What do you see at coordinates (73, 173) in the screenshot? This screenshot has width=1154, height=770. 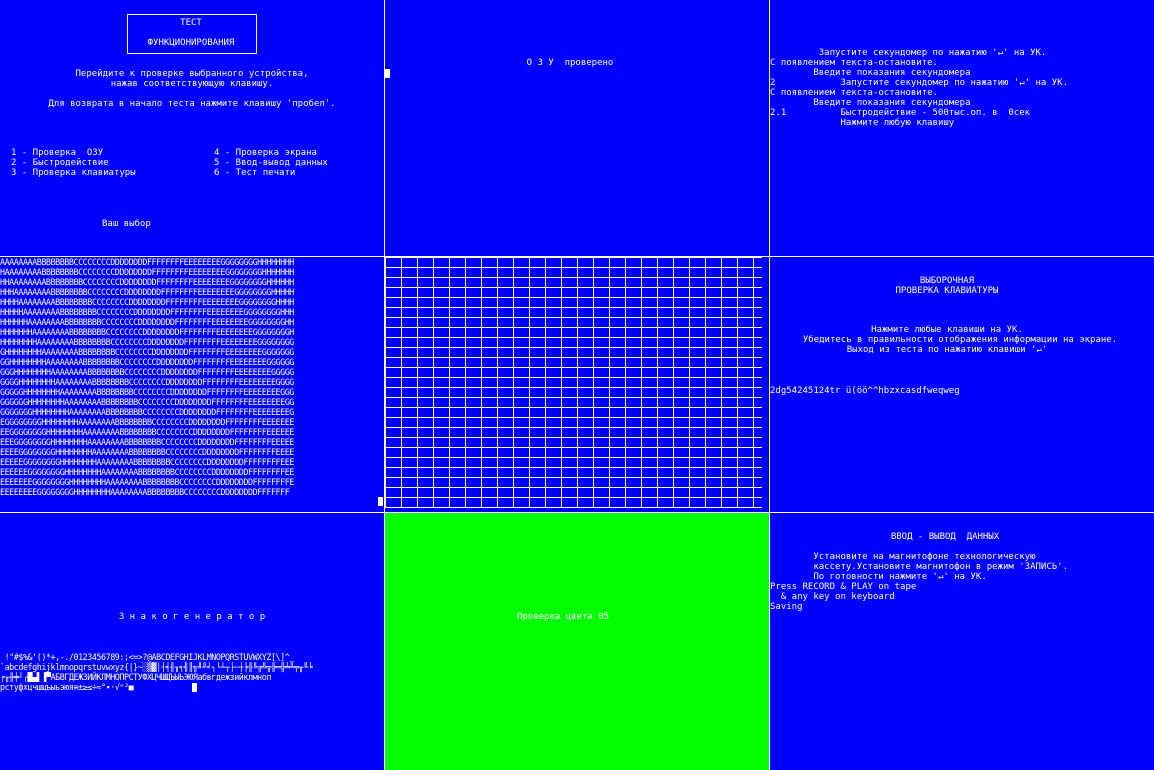 I see `menu-item-keyboard-check: 3 - Проверка клавиатуры` at bounding box center [73, 173].